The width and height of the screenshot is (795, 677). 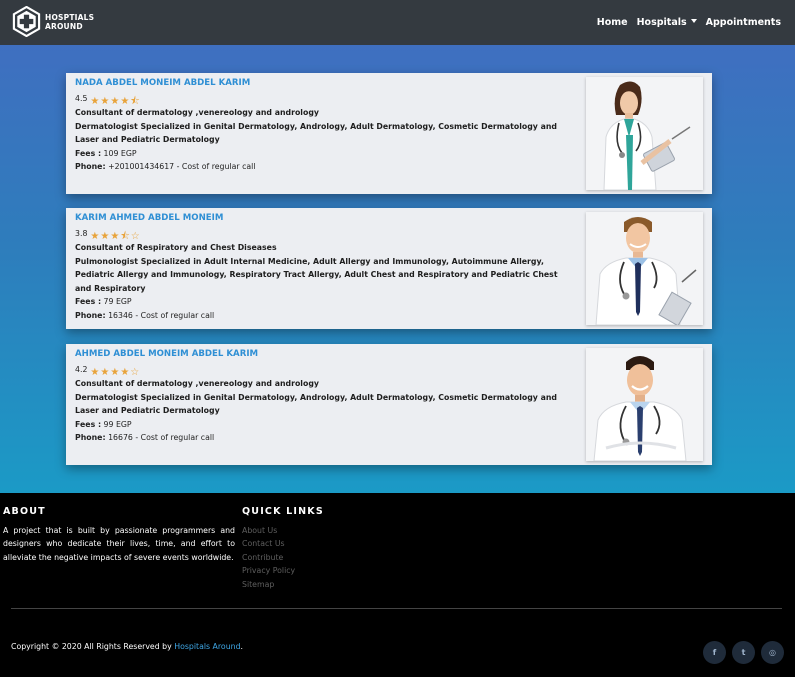 What do you see at coordinates (325, 154) in the screenshot?
I see `doctor-fees: Fees : 109 EGP` at bounding box center [325, 154].